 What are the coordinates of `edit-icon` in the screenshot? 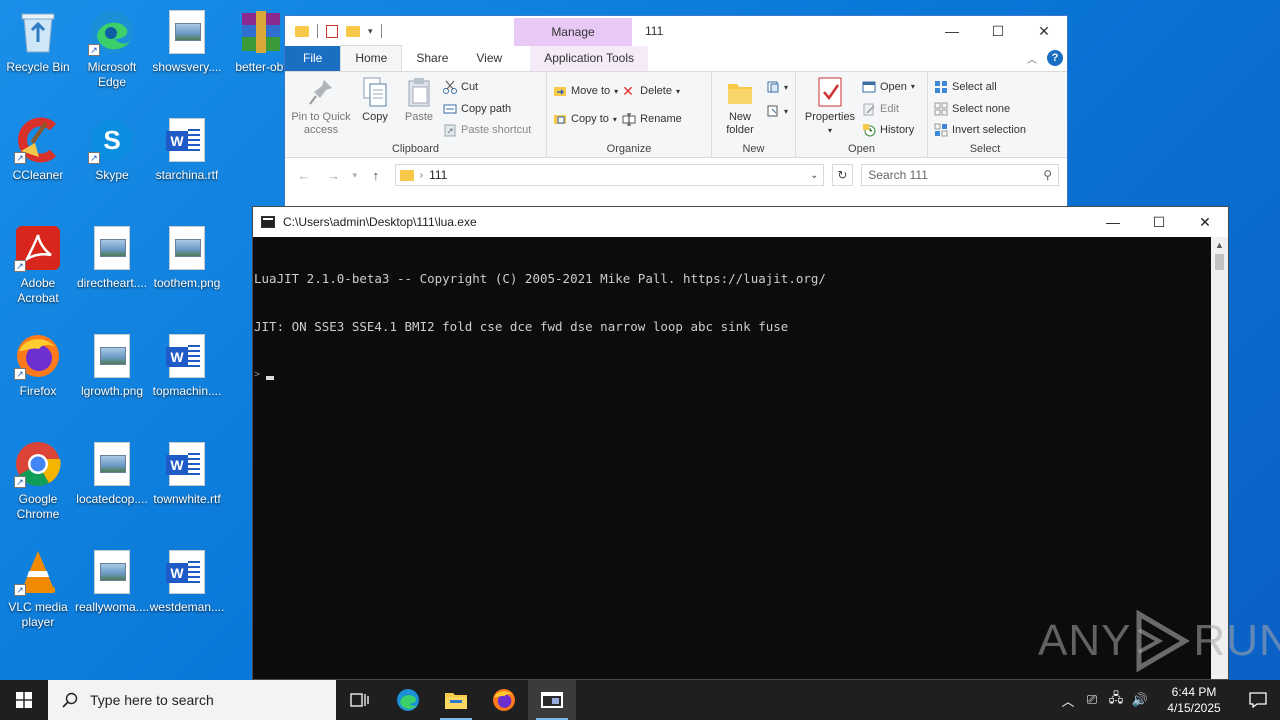 It's located at (869, 109).